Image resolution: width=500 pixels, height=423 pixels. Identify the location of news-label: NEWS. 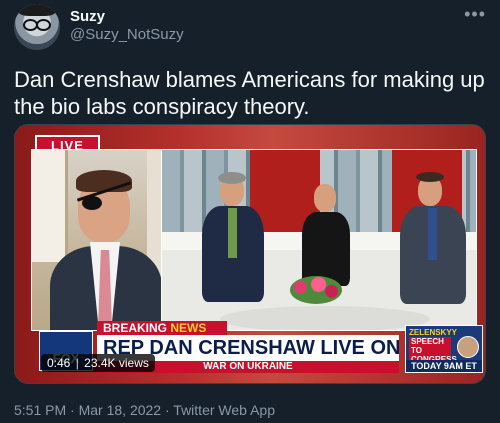
(188, 328).